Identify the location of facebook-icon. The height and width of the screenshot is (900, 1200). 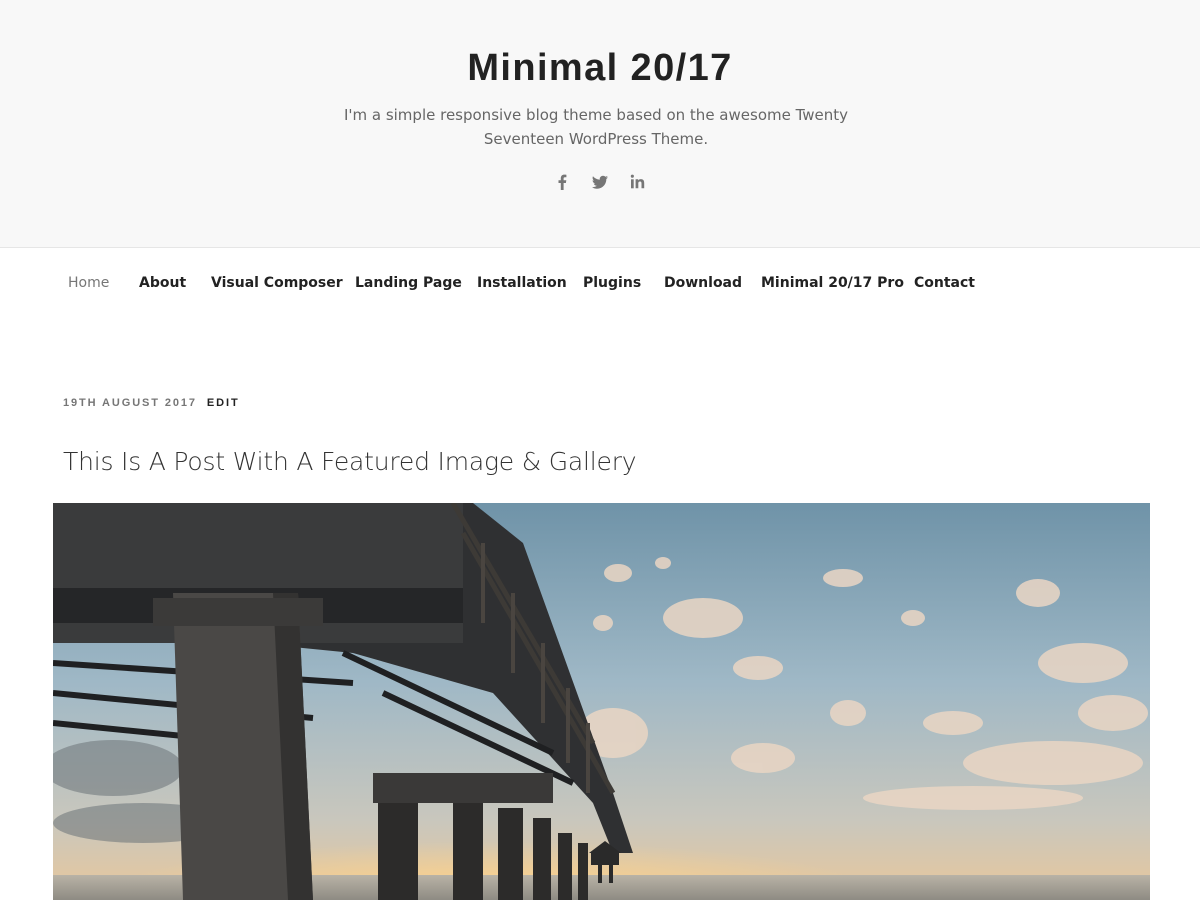
(562, 182).